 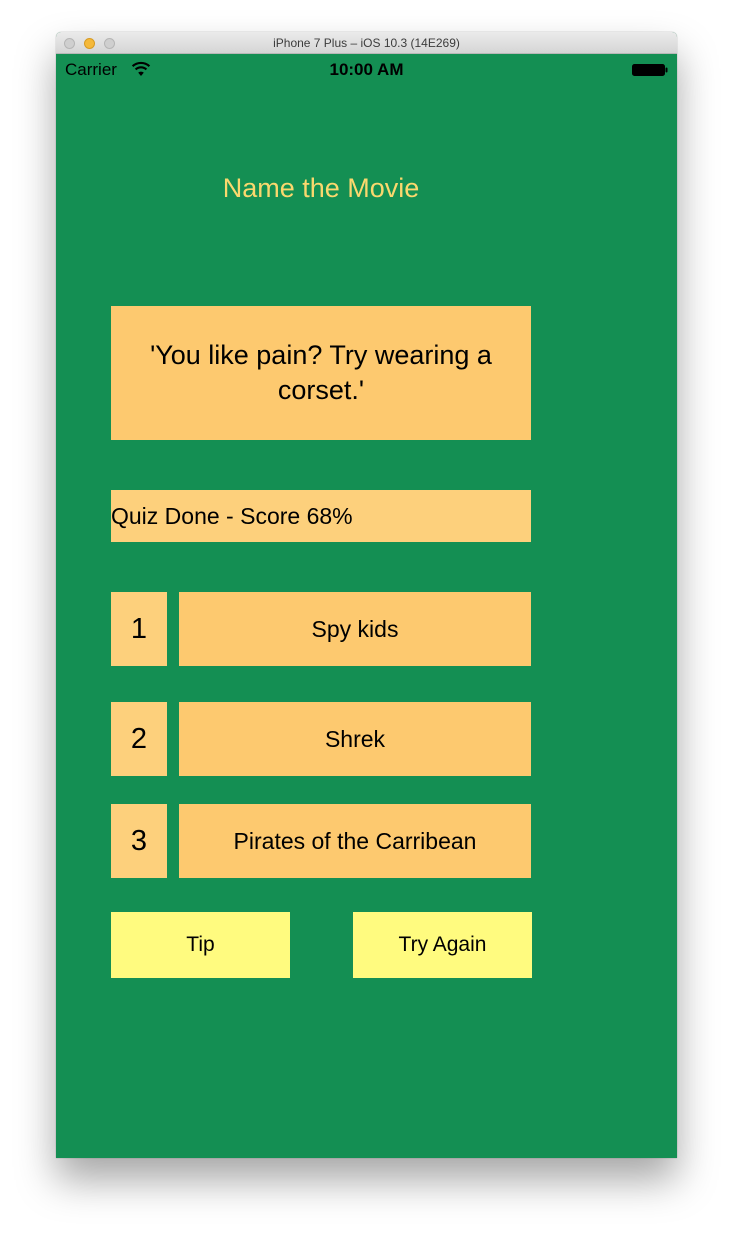 What do you see at coordinates (442, 945) in the screenshot?
I see `try-again-button: Try Again` at bounding box center [442, 945].